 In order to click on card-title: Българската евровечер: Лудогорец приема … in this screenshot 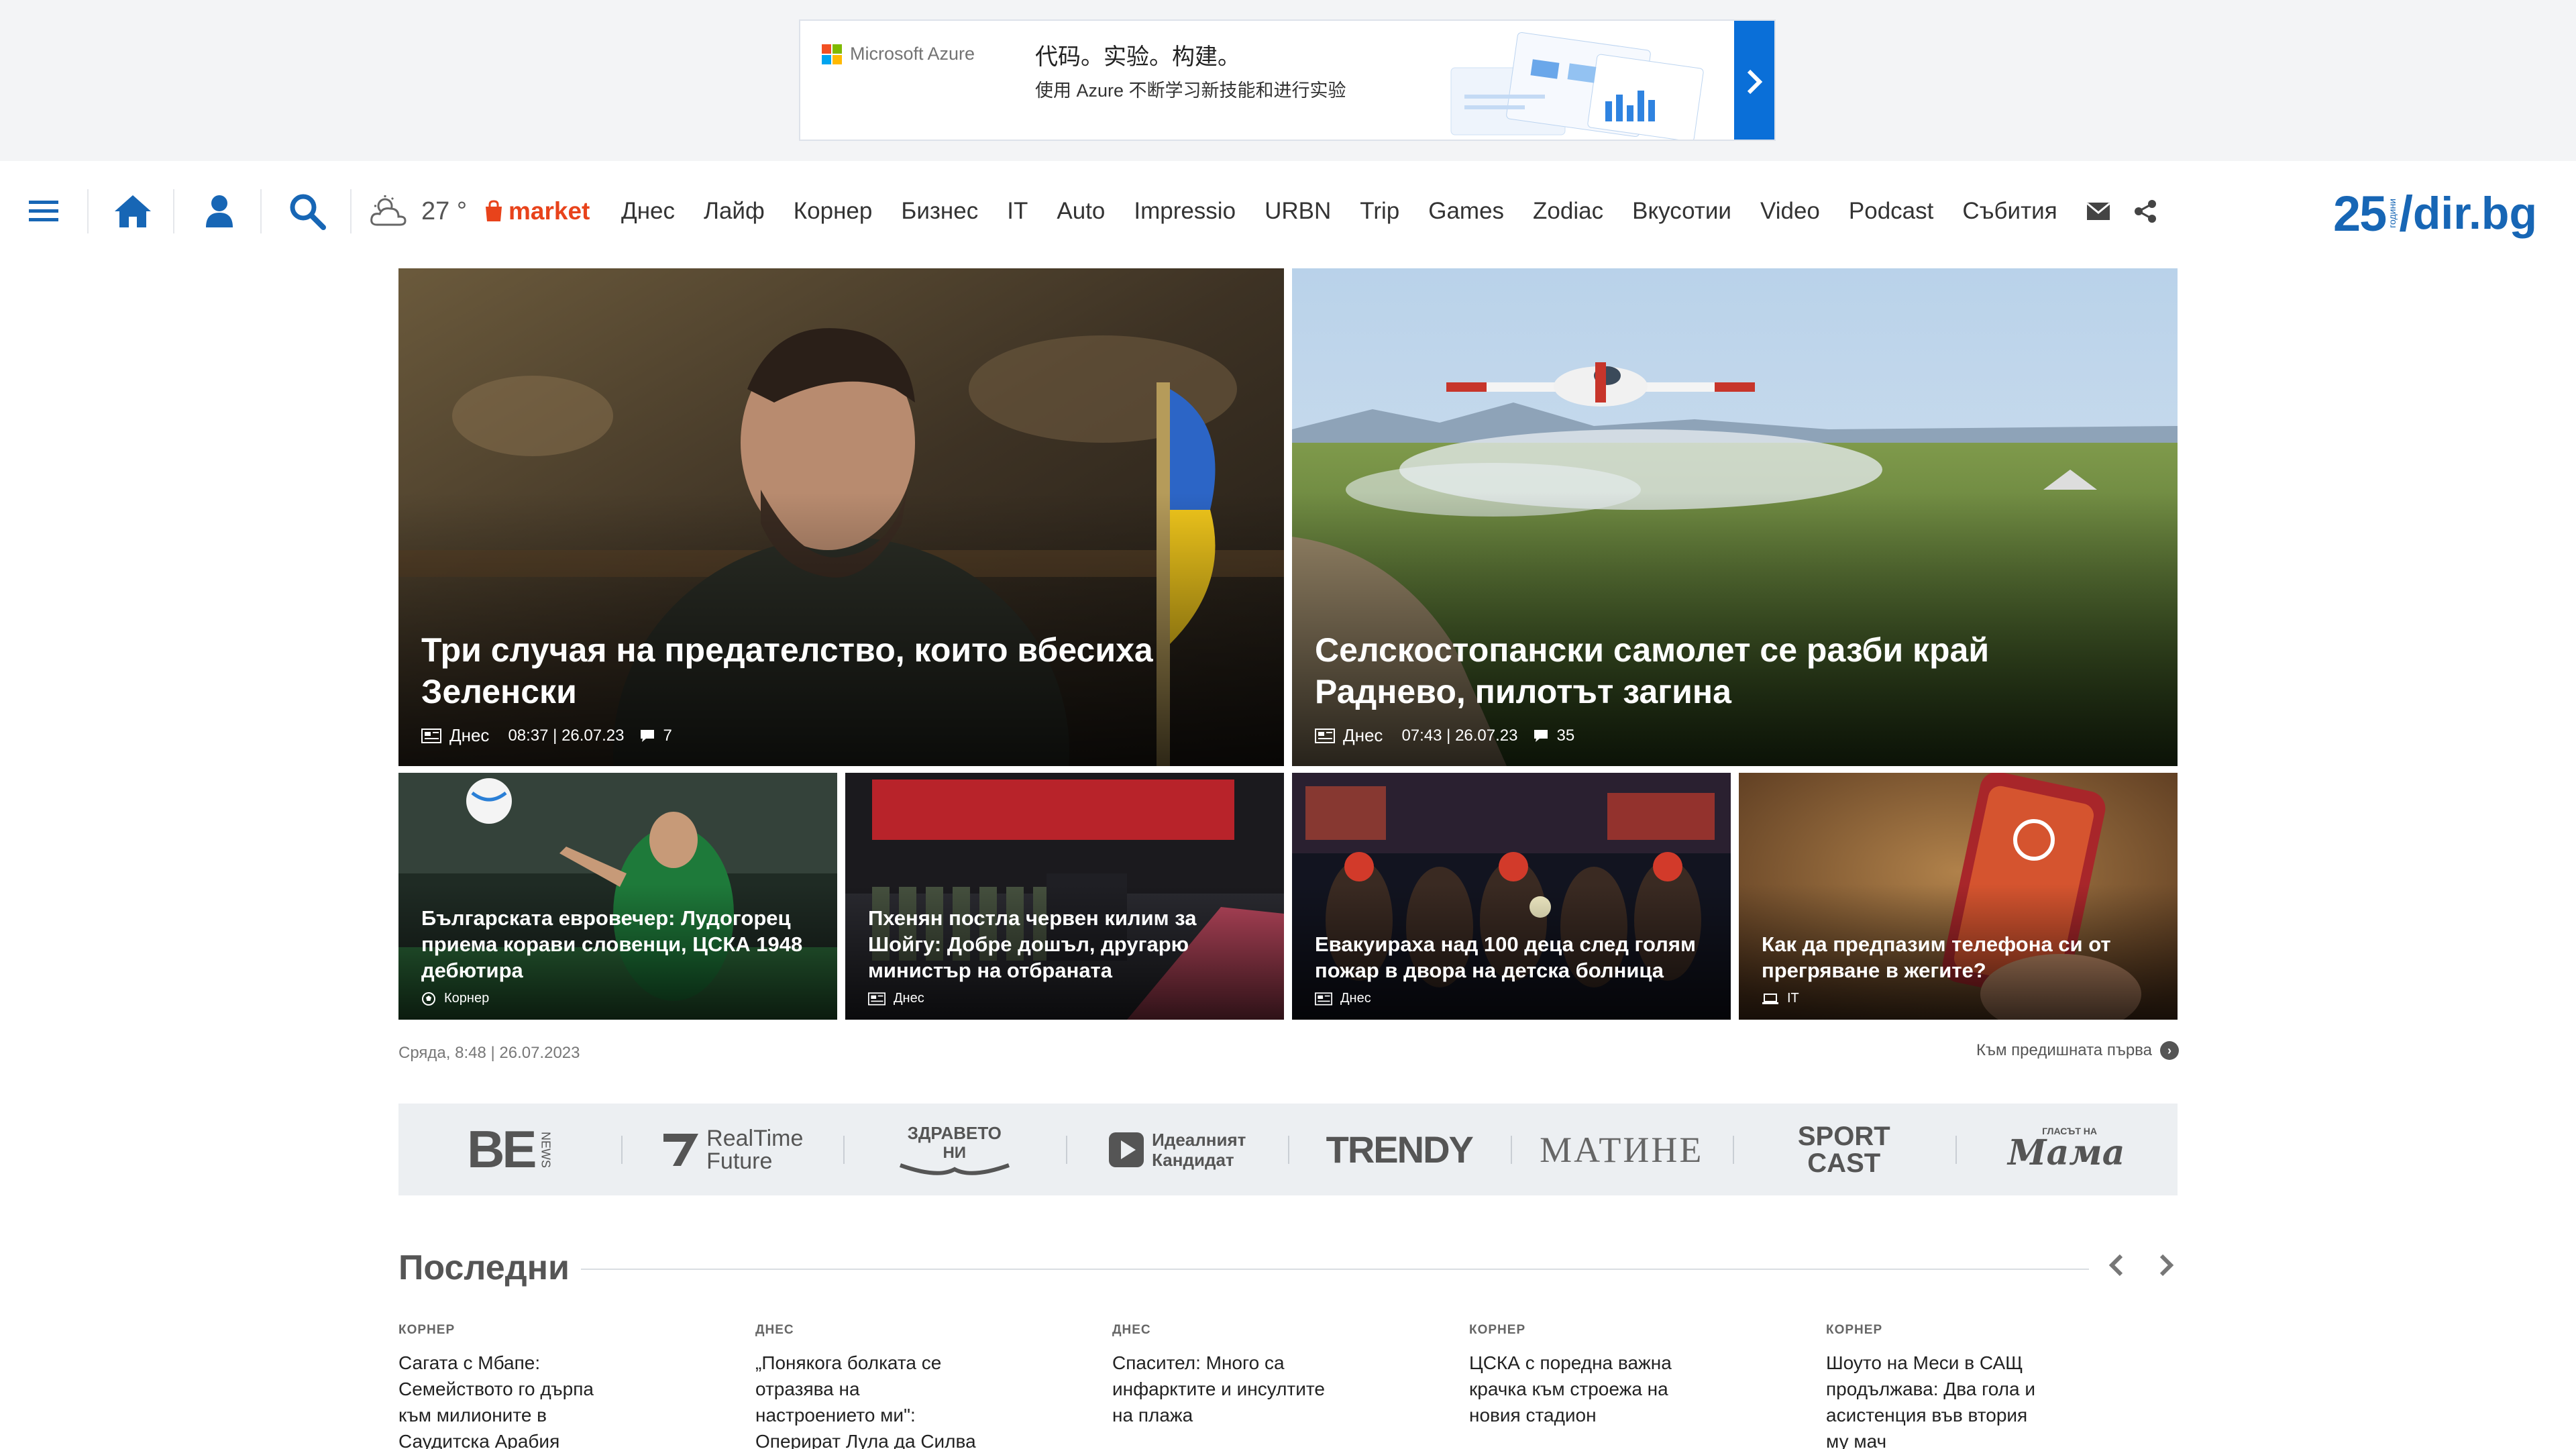, I will do `click(619, 944)`.